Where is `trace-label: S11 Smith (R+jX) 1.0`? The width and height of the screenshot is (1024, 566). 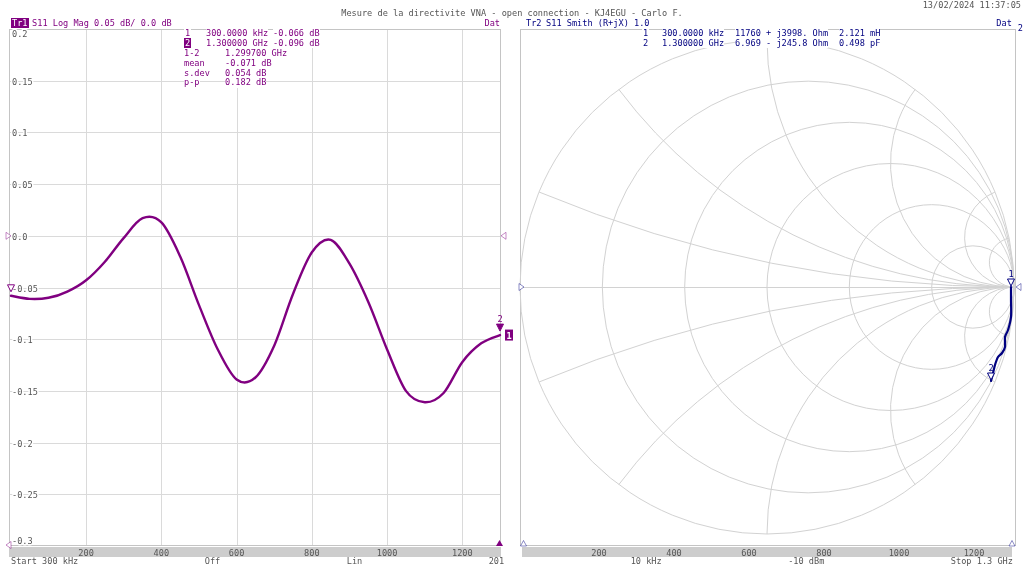 trace-label: S11 Smith (R+jX) 1.0 is located at coordinates (598, 23).